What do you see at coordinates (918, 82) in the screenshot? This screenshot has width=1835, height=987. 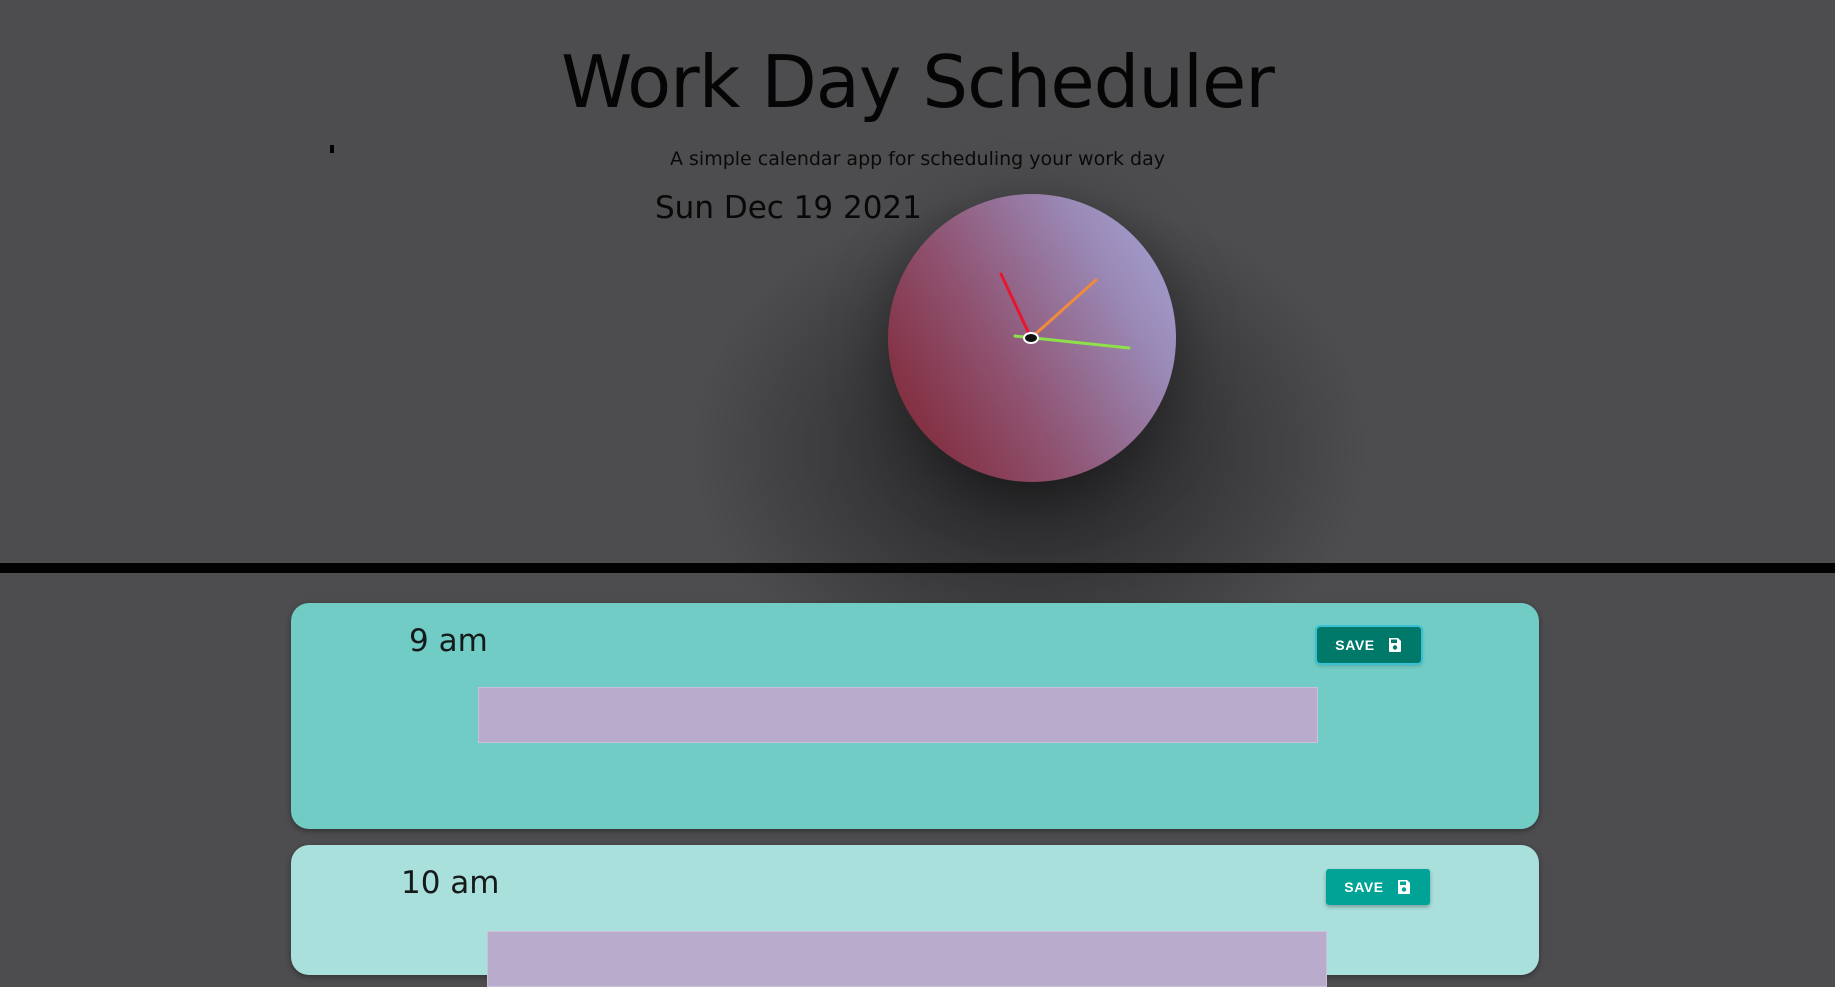 I see `page-title: Work Day Scheduler` at bounding box center [918, 82].